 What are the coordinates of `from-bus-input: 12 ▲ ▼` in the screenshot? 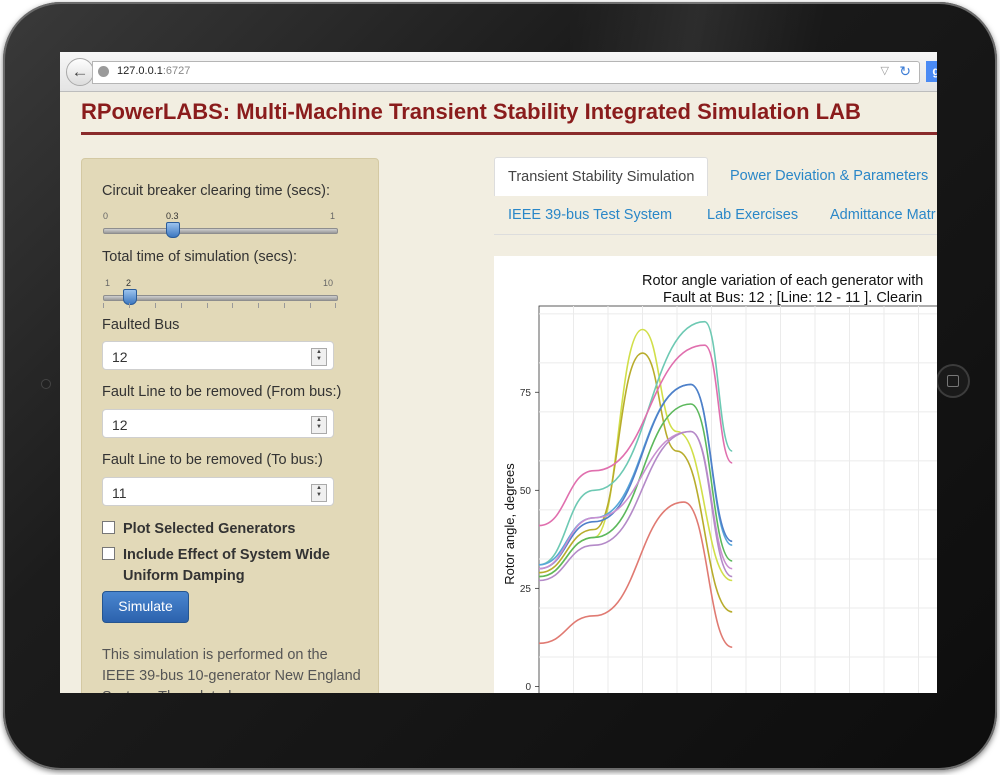 It's located at (218, 423).